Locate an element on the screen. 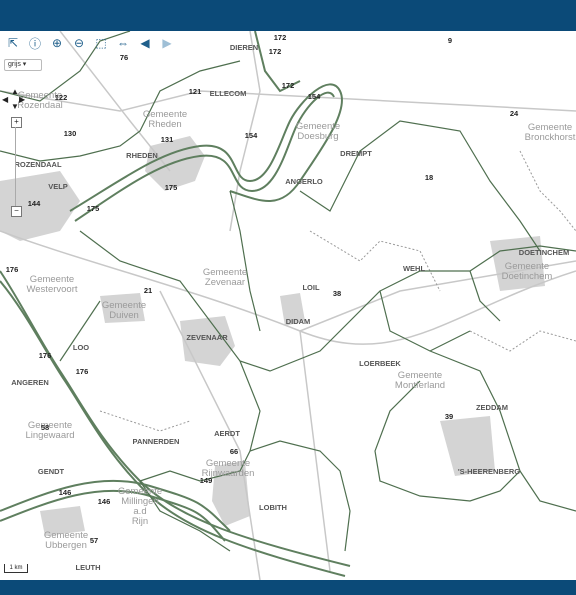 The height and width of the screenshot is (595, 576). select-arrow-icon: ⇱ is located at coordinates (13, 43).